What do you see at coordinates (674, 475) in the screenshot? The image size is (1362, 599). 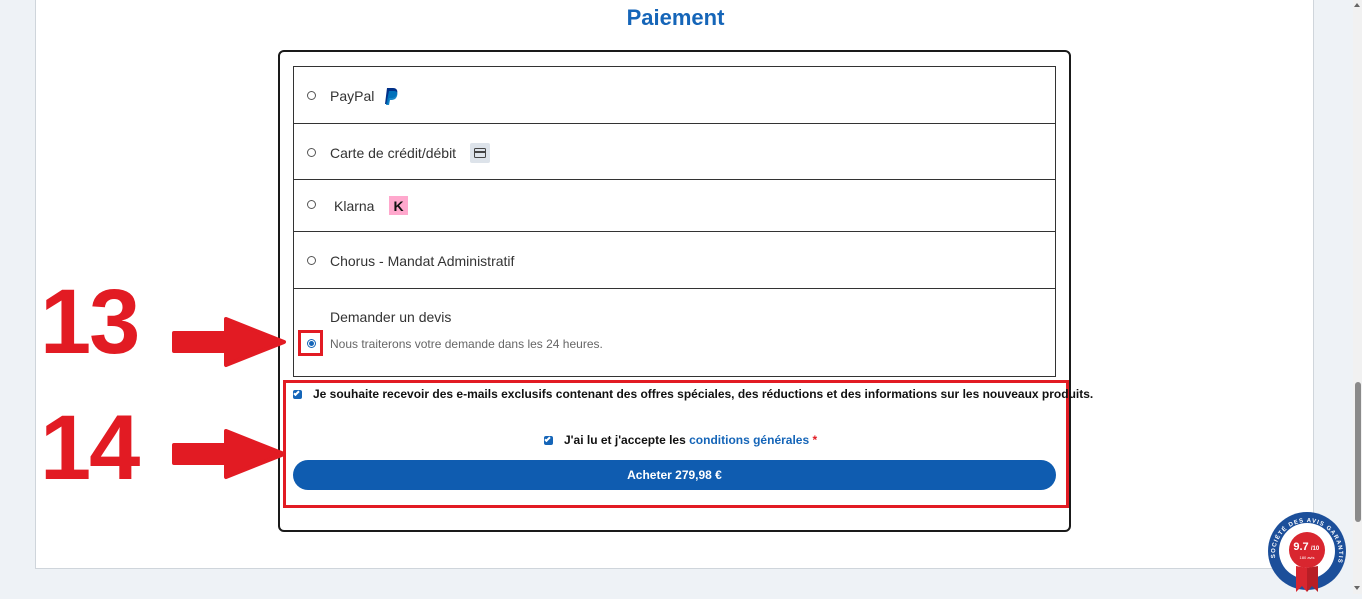 I see `buy-button: Acheter 279,98 €` at bounding box center [674, 475].